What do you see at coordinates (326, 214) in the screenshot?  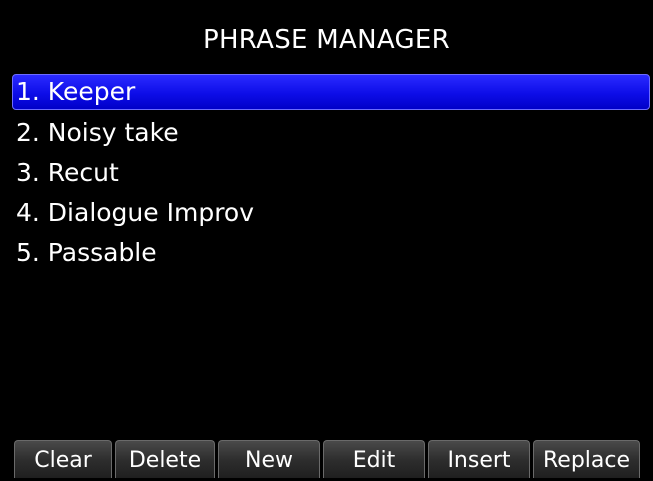 I see `phrase-item-4: 4. Dialogue Improv` at bounding box center [326, 214].